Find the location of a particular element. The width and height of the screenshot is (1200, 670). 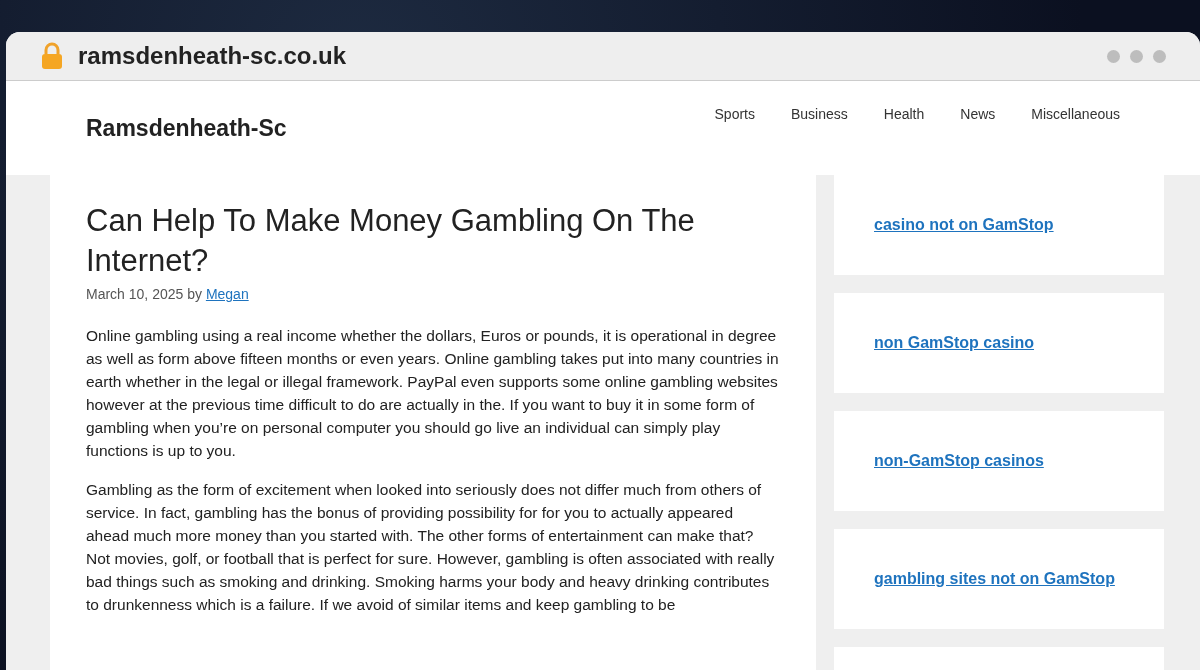

author-link: Megan is located at coordinates (227, 293).